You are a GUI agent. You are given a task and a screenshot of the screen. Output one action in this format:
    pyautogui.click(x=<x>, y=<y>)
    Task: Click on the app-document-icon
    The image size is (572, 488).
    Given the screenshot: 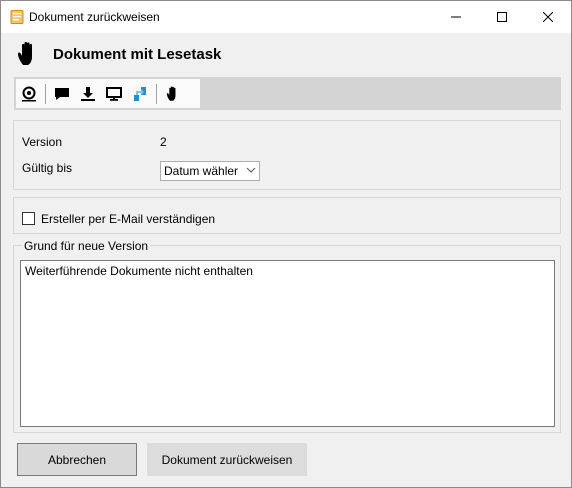 What is the action you would take?
    pyautogui.click(x=17, y=17)
    